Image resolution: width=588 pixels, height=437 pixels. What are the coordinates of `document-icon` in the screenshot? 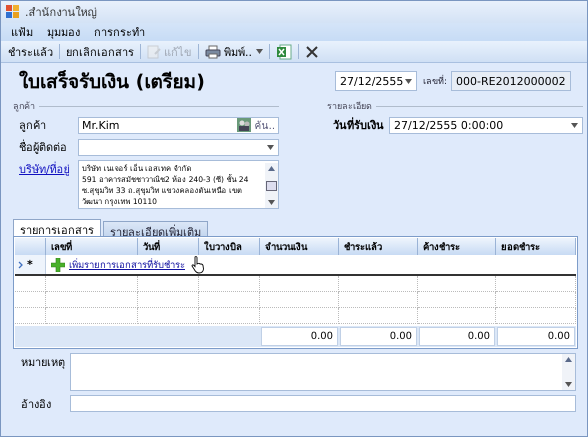 It's located at (154, 51).